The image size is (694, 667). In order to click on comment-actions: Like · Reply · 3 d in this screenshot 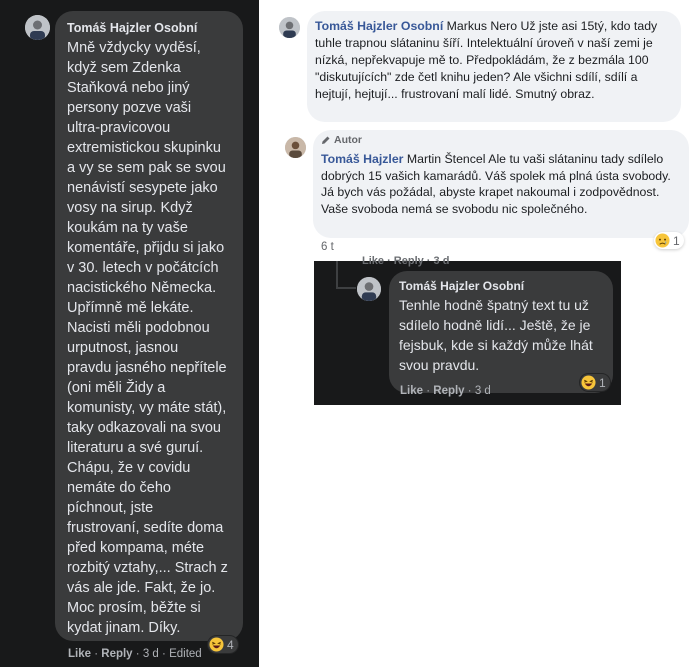, I will do `click(445, 391)`.